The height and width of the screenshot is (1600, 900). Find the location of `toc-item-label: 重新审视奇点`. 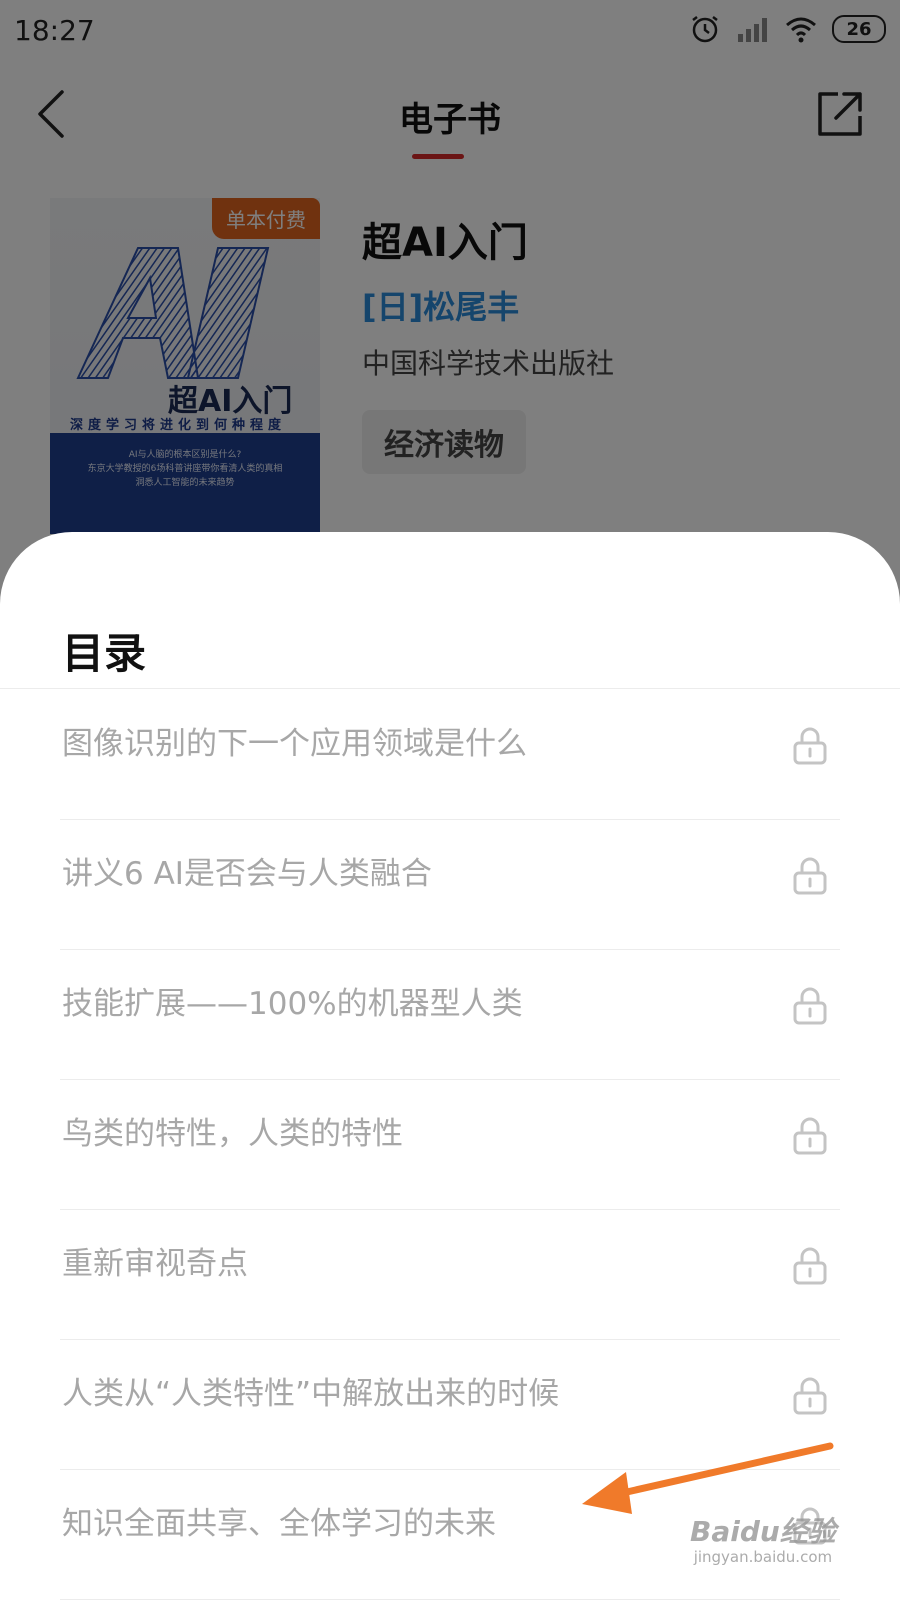

toc-item-label: 重新审视奇点 is located at coordinates (155, 1264).